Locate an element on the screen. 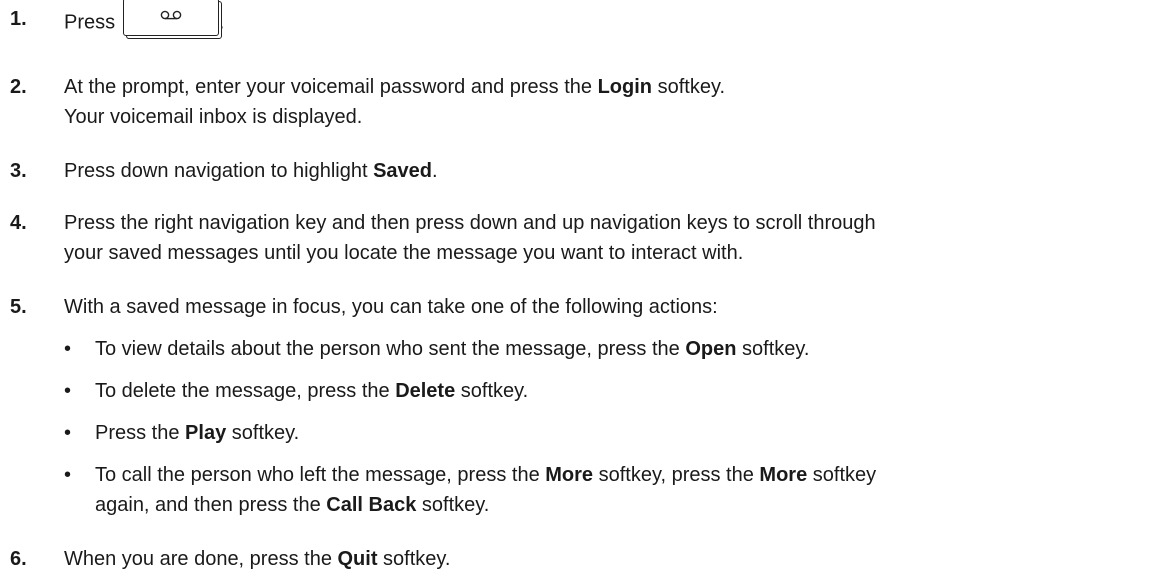 This screenshot has width=1155, height=584. menu-item-label: Saved is located at coordinates (403, 171).